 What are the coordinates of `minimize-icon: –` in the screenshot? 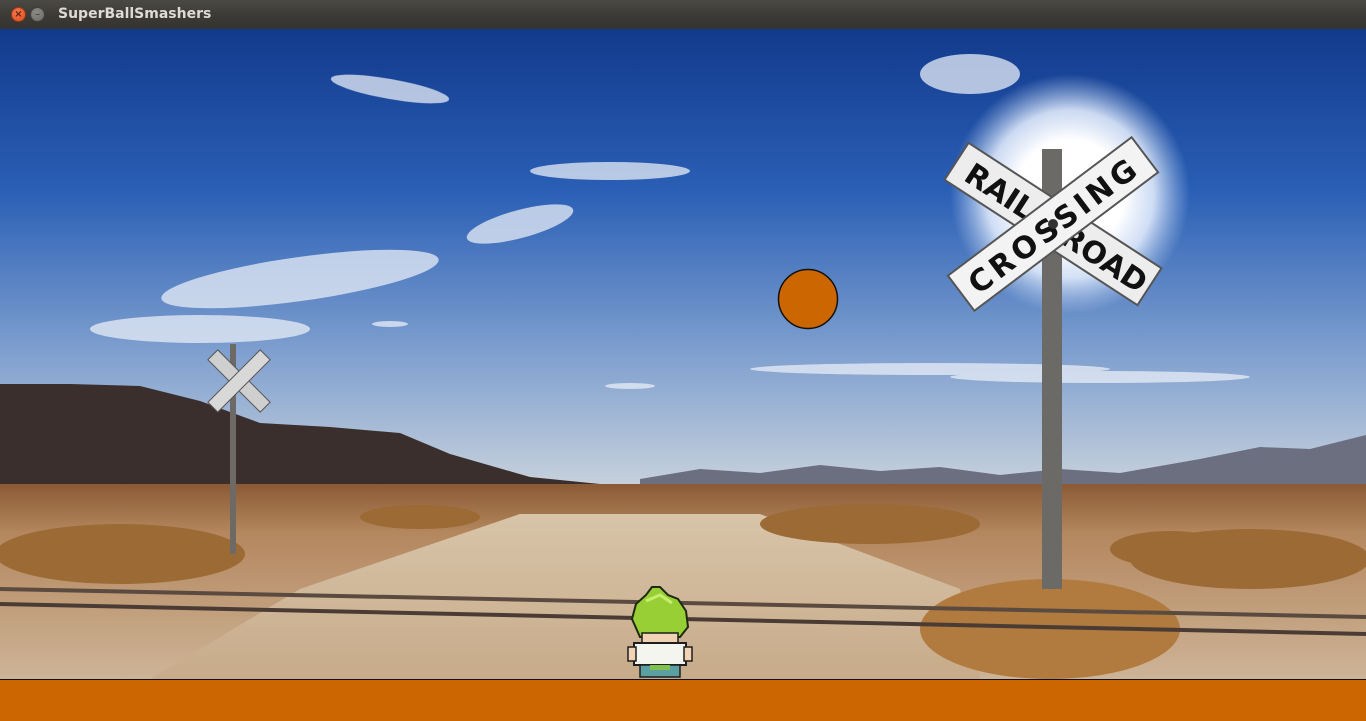 It's located at (37, 14).